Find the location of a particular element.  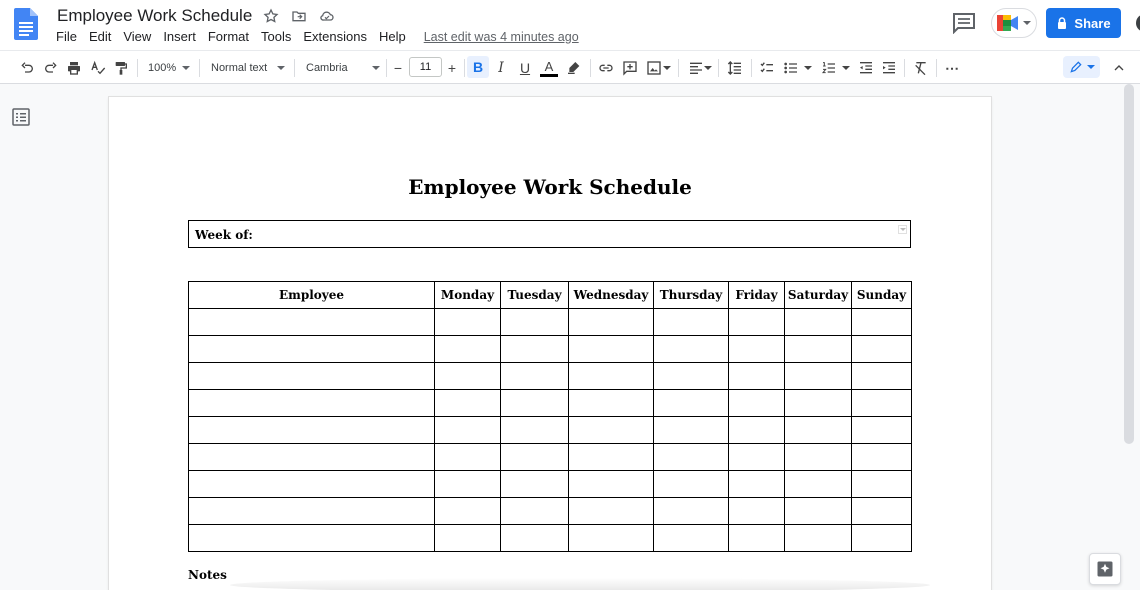

increase-indent-icon is located at coordinates (889, 68).